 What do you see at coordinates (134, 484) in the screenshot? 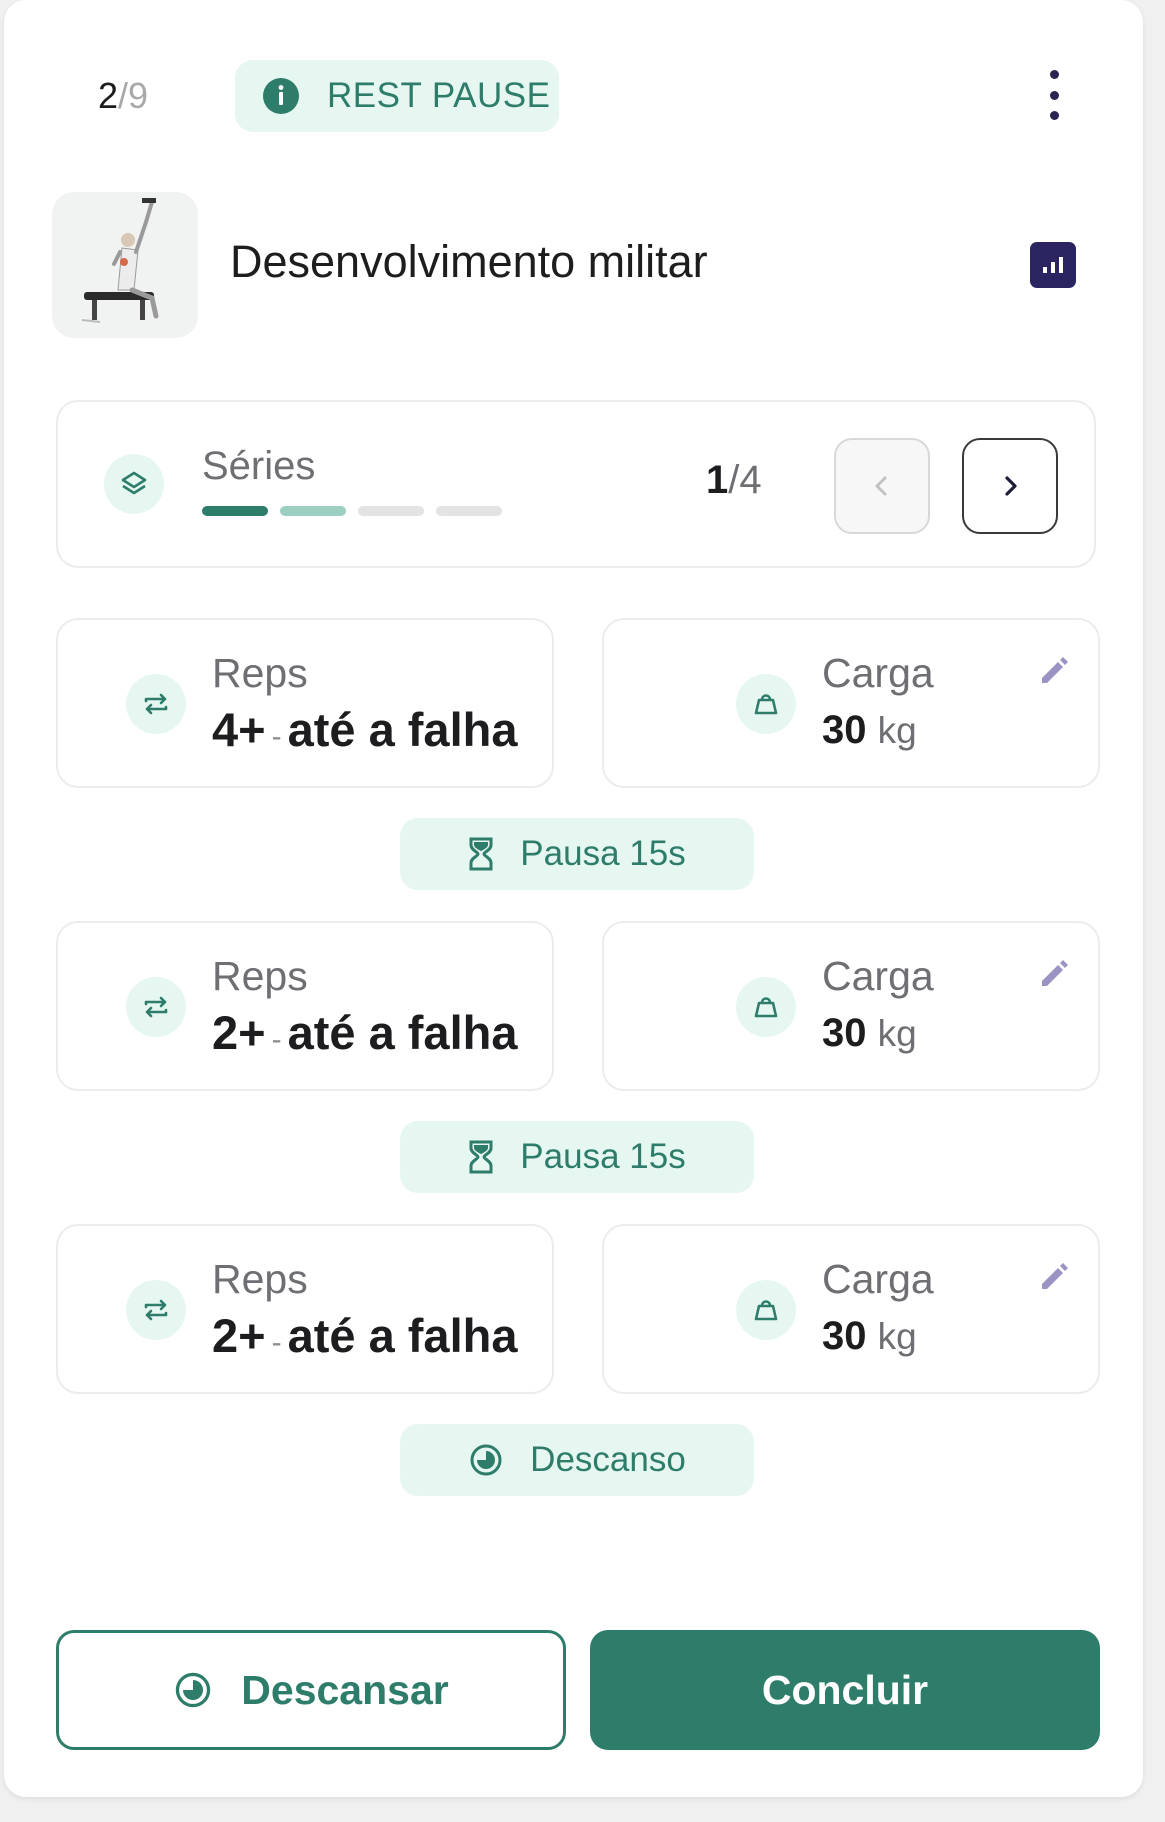
I see `layers-icon` at bounding box center [134, 484].